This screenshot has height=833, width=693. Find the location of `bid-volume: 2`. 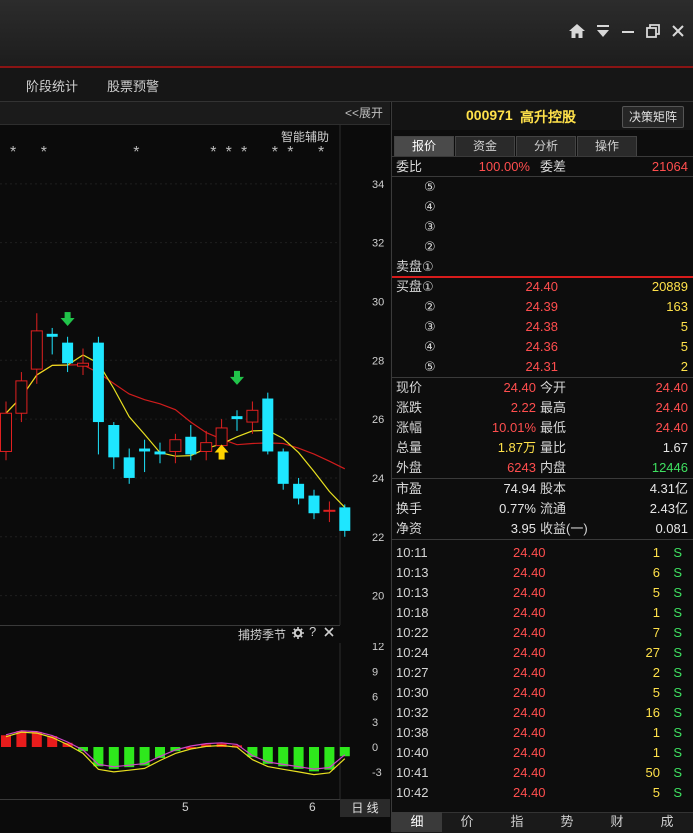

bid-volume: 2 is located at coordinates (684, 366).